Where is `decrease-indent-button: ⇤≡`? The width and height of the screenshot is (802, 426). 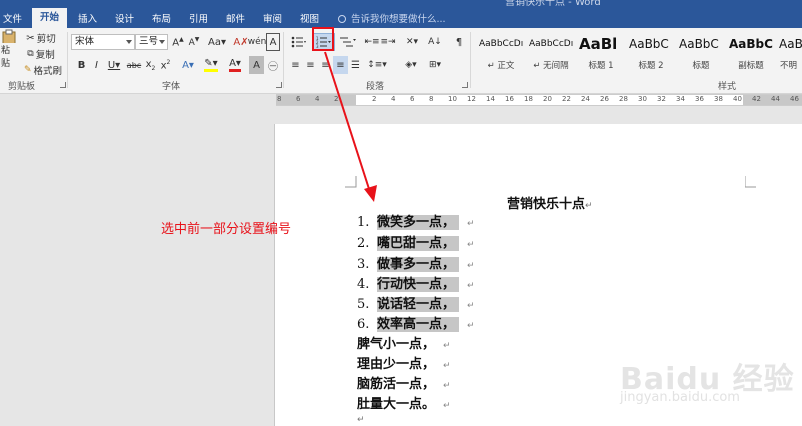
decrease-indent-button: ⇤≡ is located at coordinates (372, 42).